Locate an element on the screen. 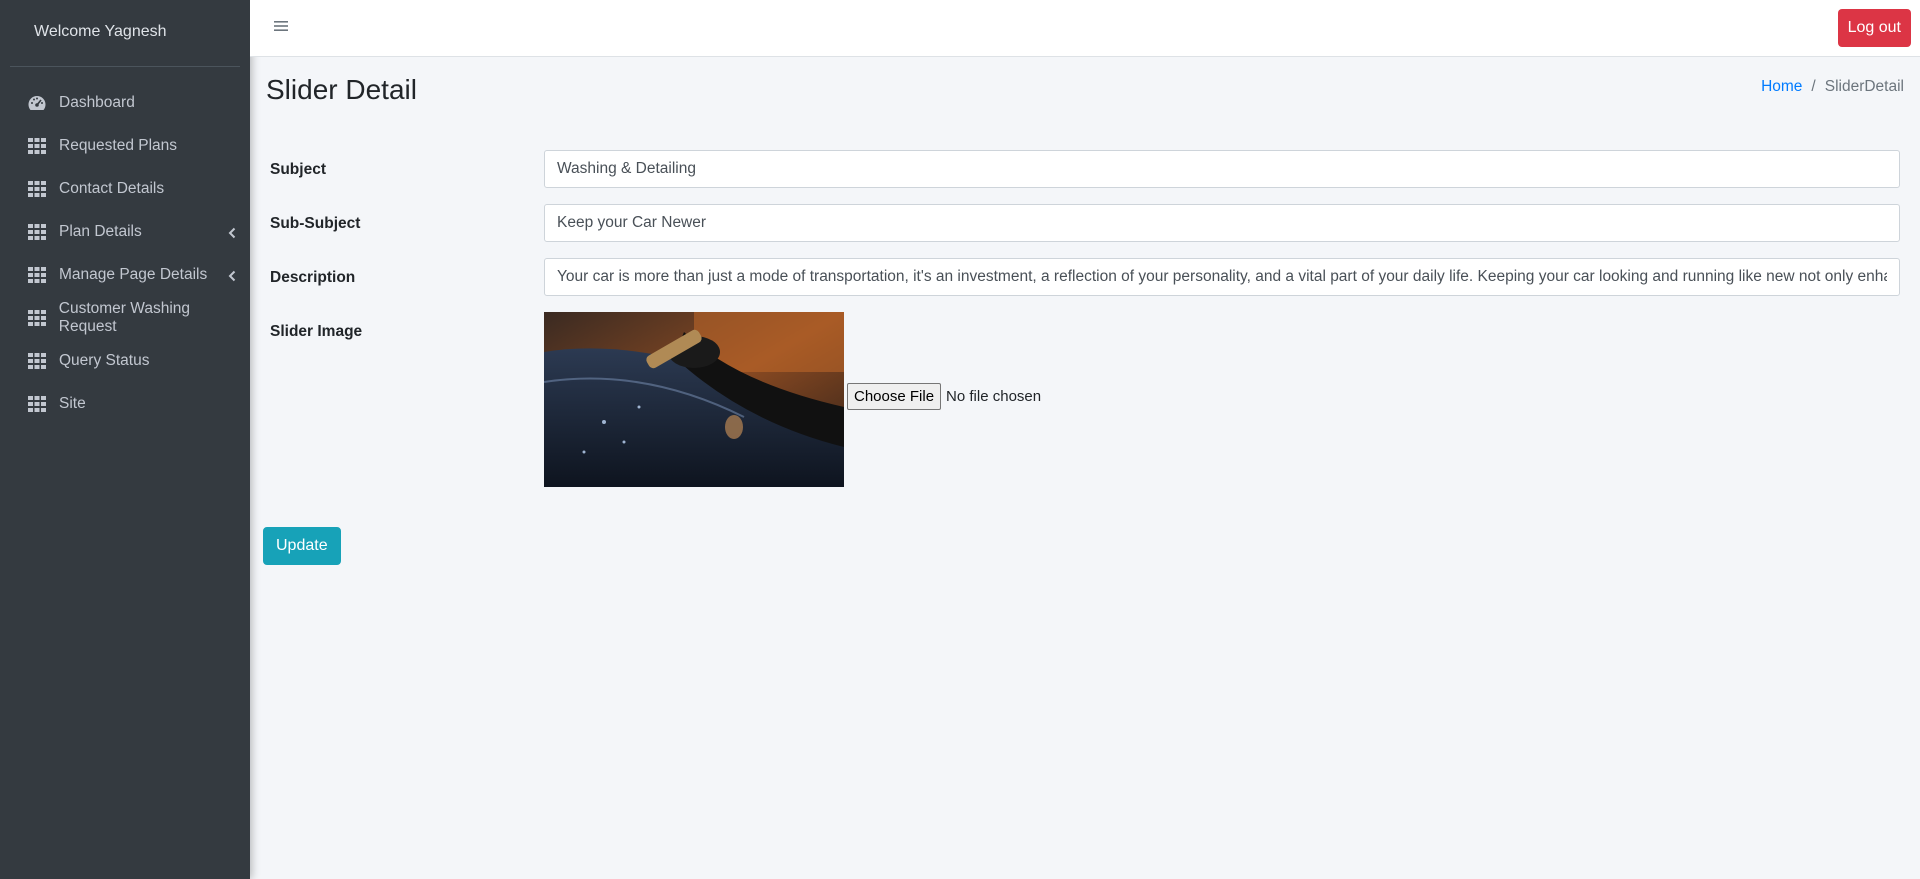 Image resolution: width=1920 pixels, height=879 pixels. topbar: Log out is located at coordinates (1085, 28).